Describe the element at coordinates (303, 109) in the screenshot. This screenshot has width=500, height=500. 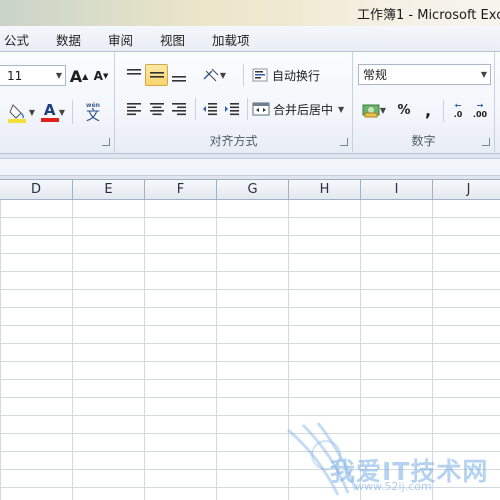
I see `merge-center-label: 合并后居中` at that location.